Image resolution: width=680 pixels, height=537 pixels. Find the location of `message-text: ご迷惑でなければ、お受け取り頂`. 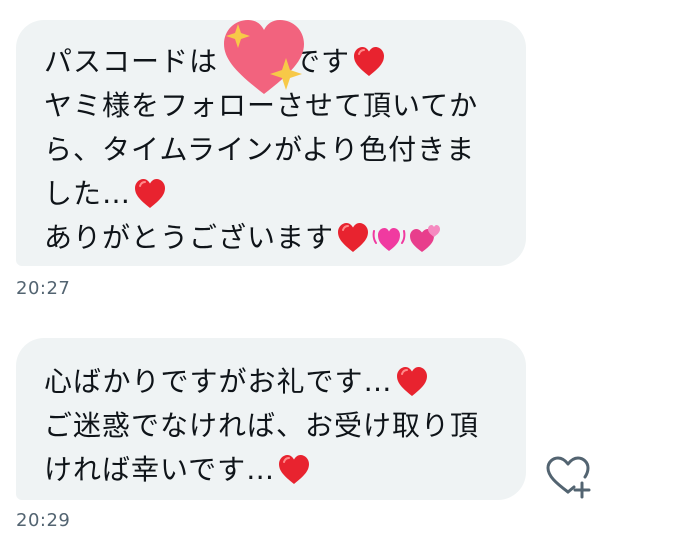

message-text: ご迷惑でなければ、お受け取り頂 is located at coordinates (262, 425).